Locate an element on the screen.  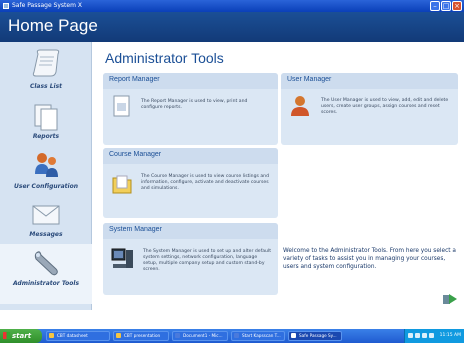
start-button: start is located at coordinates (21, 336).